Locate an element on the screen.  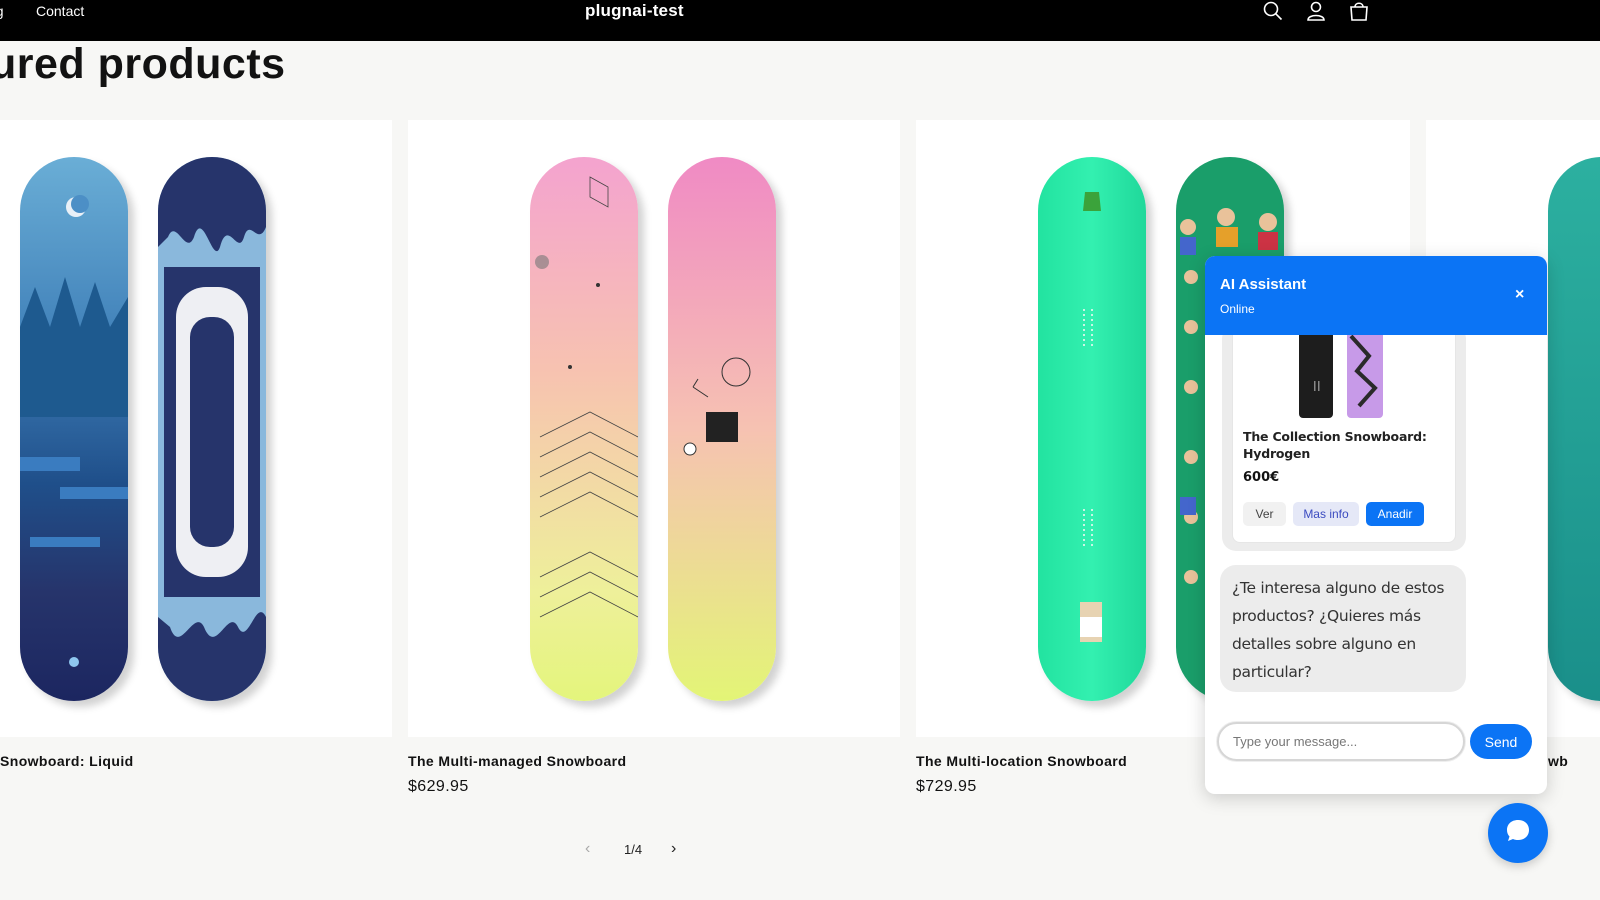
nav-link-contact: Contact is located at coordinates (60, 11).